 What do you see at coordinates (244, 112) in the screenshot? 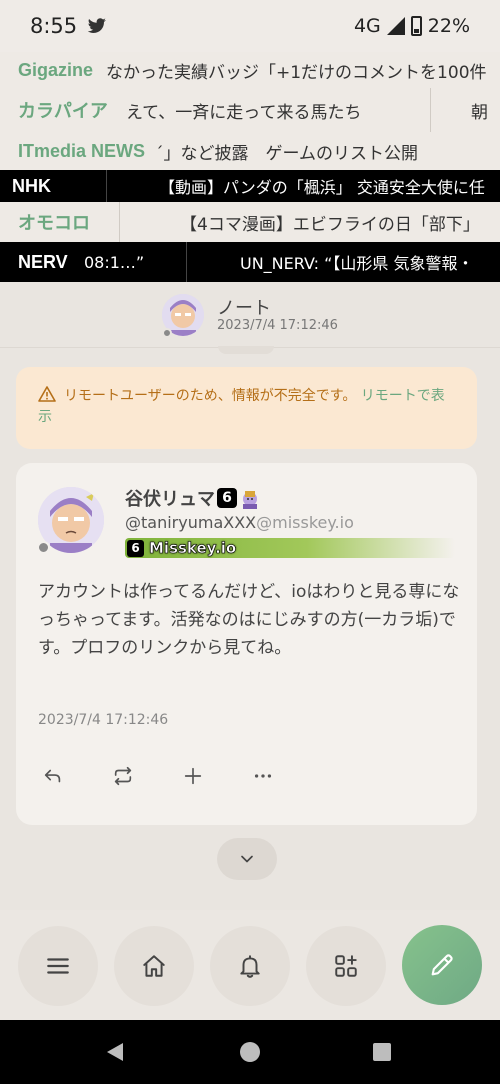
I see `ticker-text: えて、一斉に走って来る馬たち` at bounding box center [244, 112].